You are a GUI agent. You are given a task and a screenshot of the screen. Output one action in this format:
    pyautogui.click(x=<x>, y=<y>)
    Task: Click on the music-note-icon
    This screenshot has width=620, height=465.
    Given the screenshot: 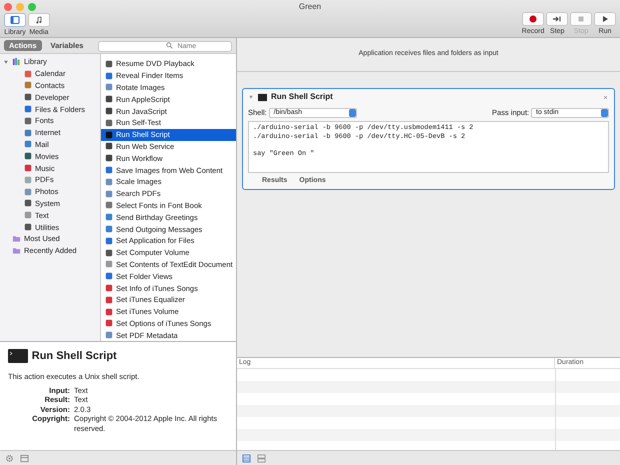 What is the action you would take?
    pyautogui.click(x=39, y=20)
    